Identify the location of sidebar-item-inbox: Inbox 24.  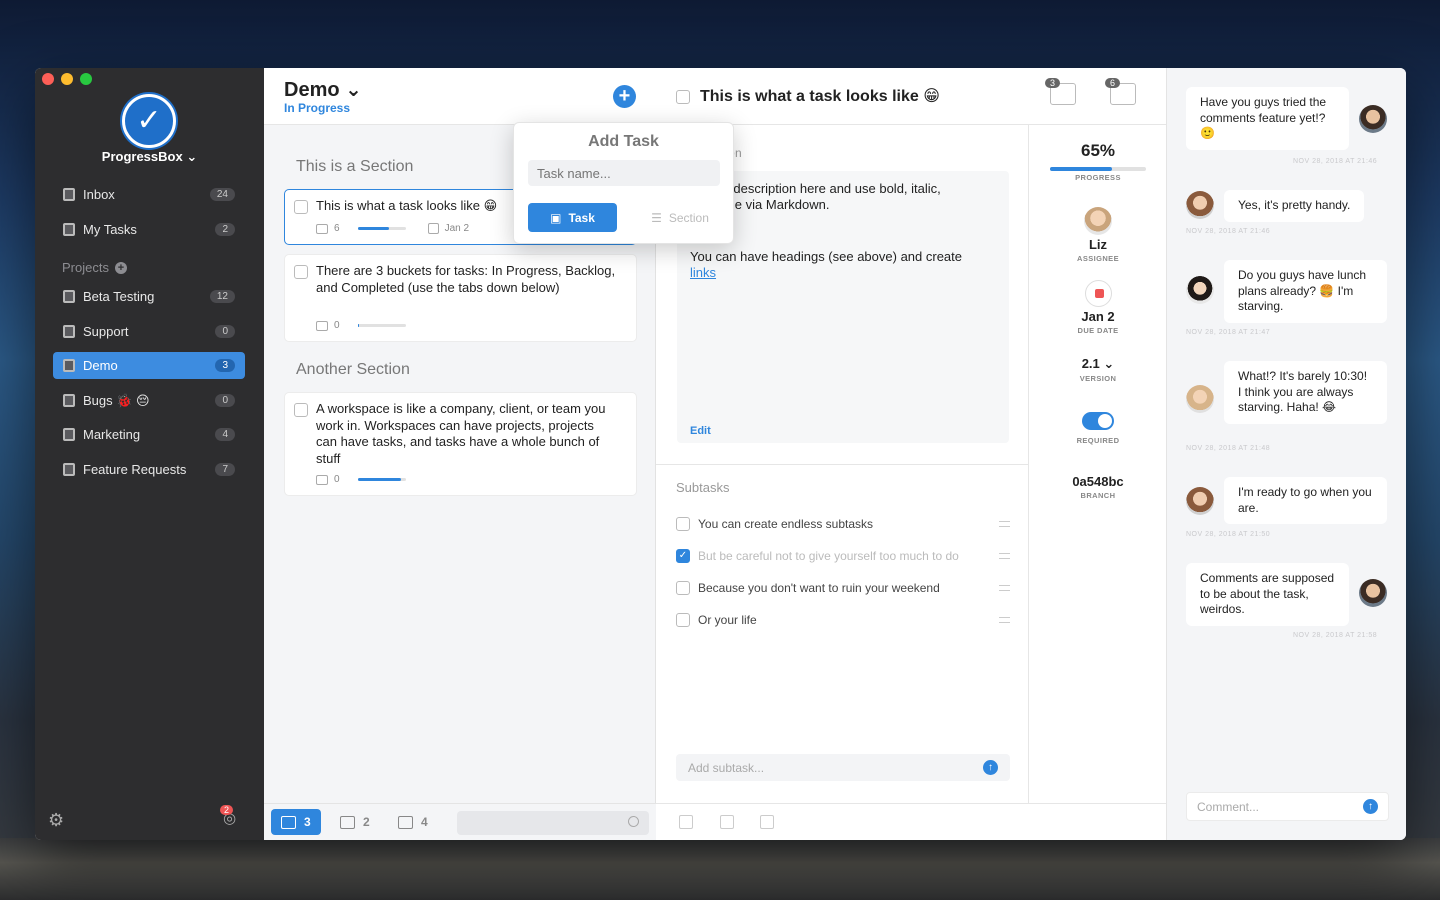
(149, 194).